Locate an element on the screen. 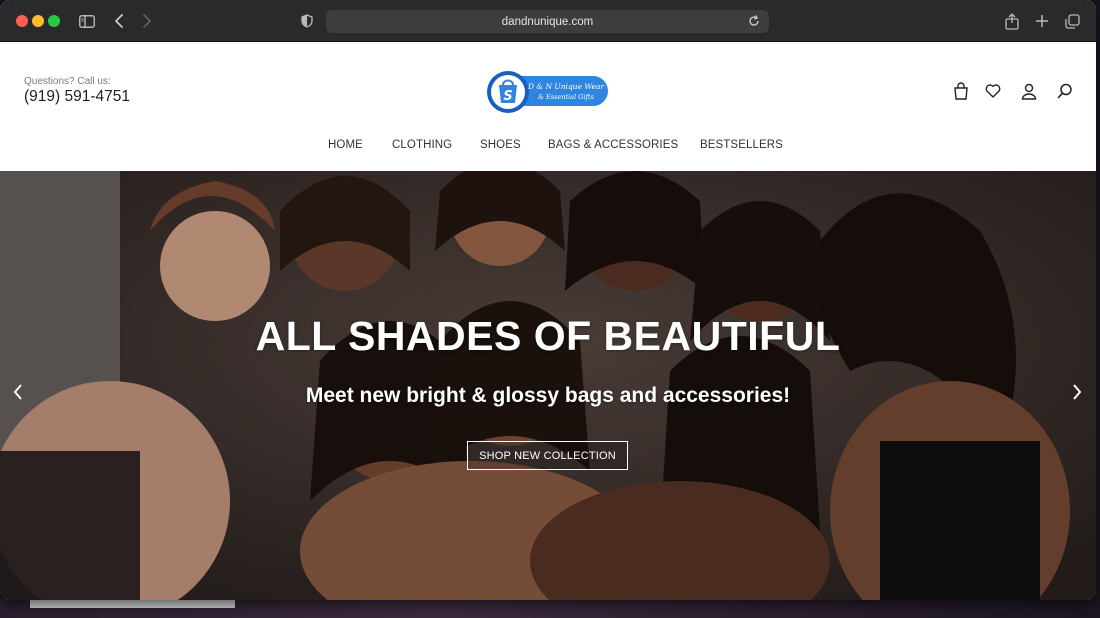 This screenshot has width=1100, height=618. logo-line2: & Essential Gifts is located at coordinates (566, 97).